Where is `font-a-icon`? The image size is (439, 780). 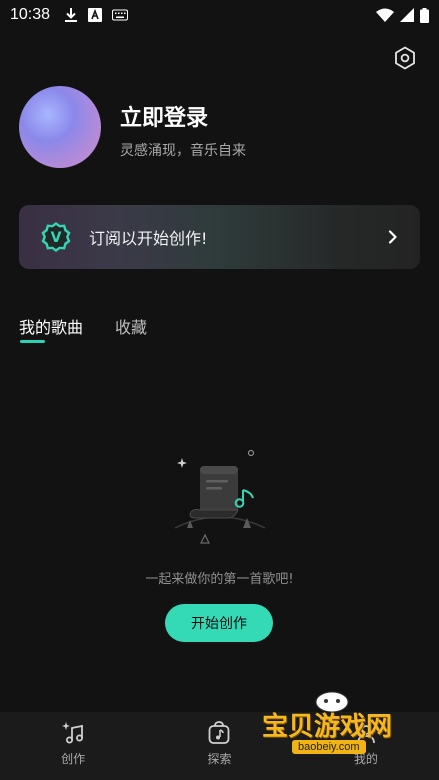 font-a-icon is located at coordinates (95, 15).